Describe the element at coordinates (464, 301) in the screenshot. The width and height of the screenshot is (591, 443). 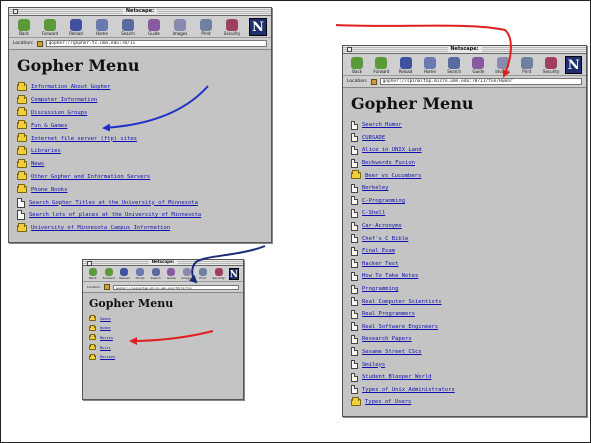
I see `gopher-menu-item: Real Computer Scientists` at that location.